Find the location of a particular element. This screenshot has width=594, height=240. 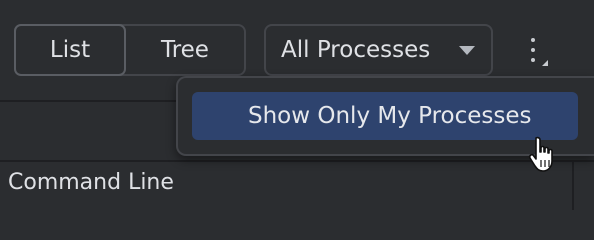

menu-item-show-only-my-processes: Show Only My Processes is located at coordinates (385, 116).